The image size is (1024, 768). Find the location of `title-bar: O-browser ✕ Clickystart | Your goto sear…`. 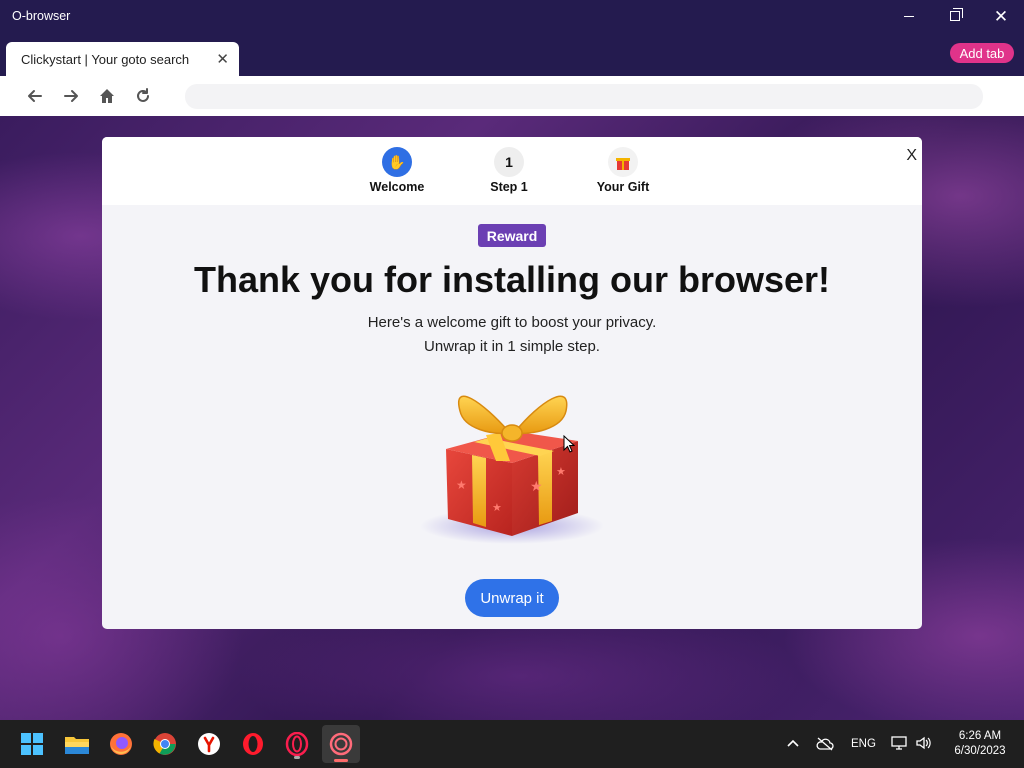

title-bar: O-browser ✕ Clickystart | Your goto sear… is located at coordinates (512, 38).